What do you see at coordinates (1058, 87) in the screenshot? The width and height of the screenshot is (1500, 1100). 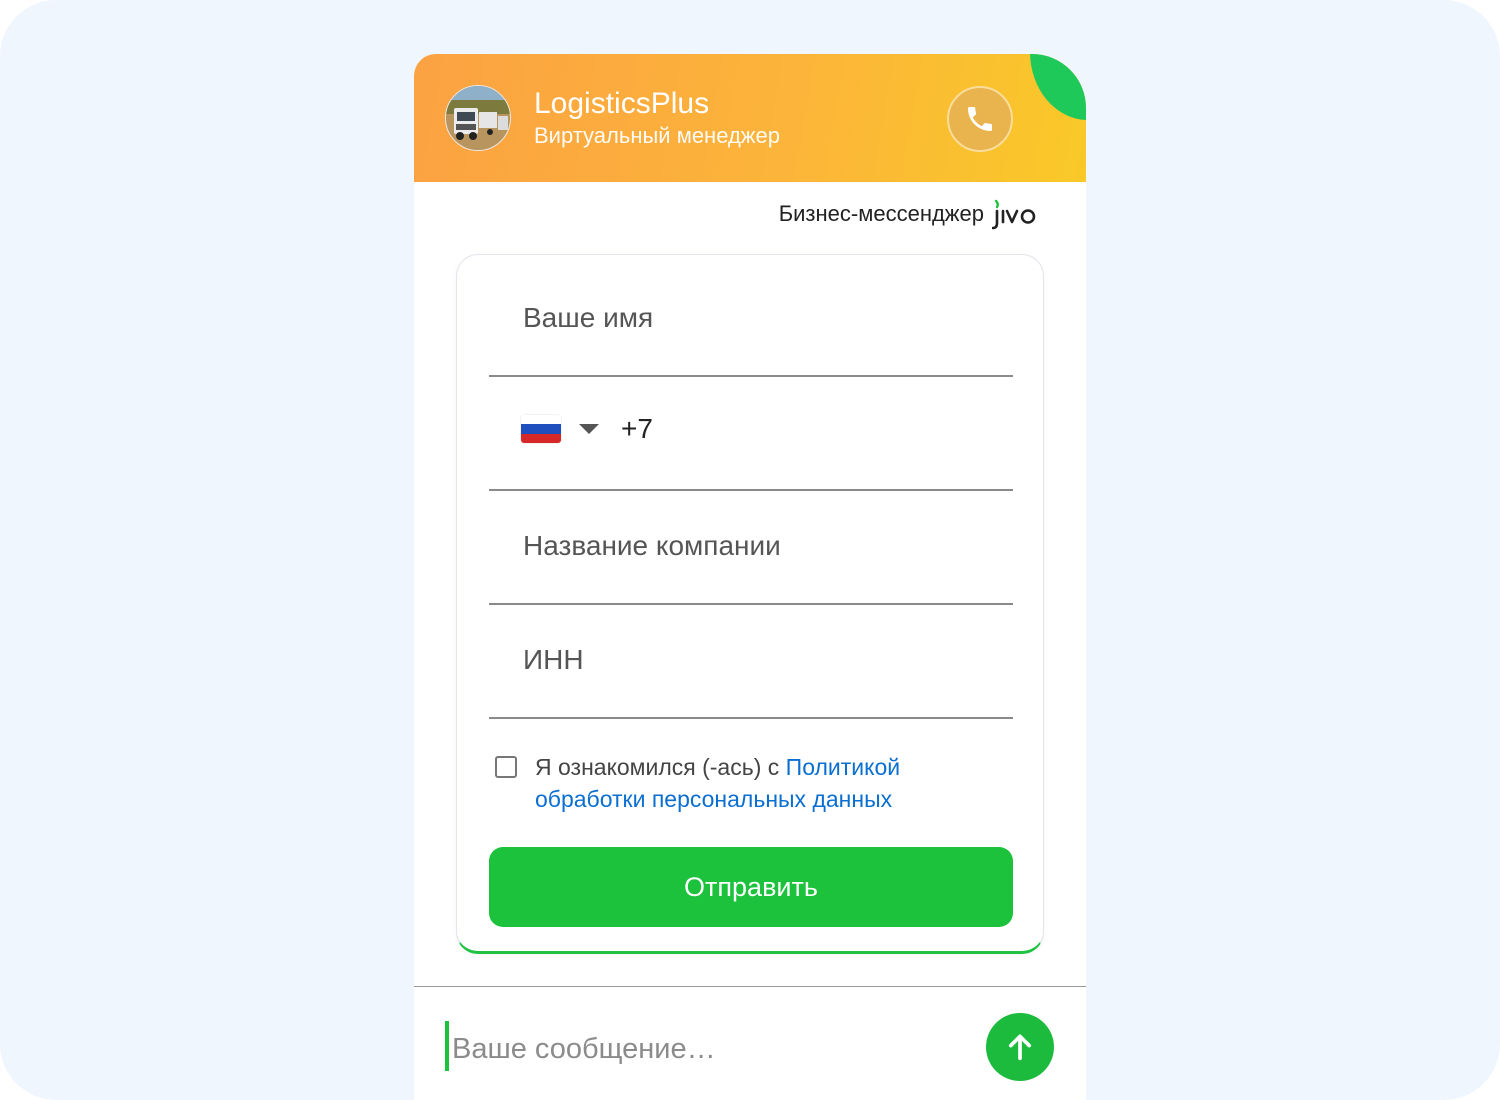 I see `corner-decoration` at bounding box center [1058, 87].